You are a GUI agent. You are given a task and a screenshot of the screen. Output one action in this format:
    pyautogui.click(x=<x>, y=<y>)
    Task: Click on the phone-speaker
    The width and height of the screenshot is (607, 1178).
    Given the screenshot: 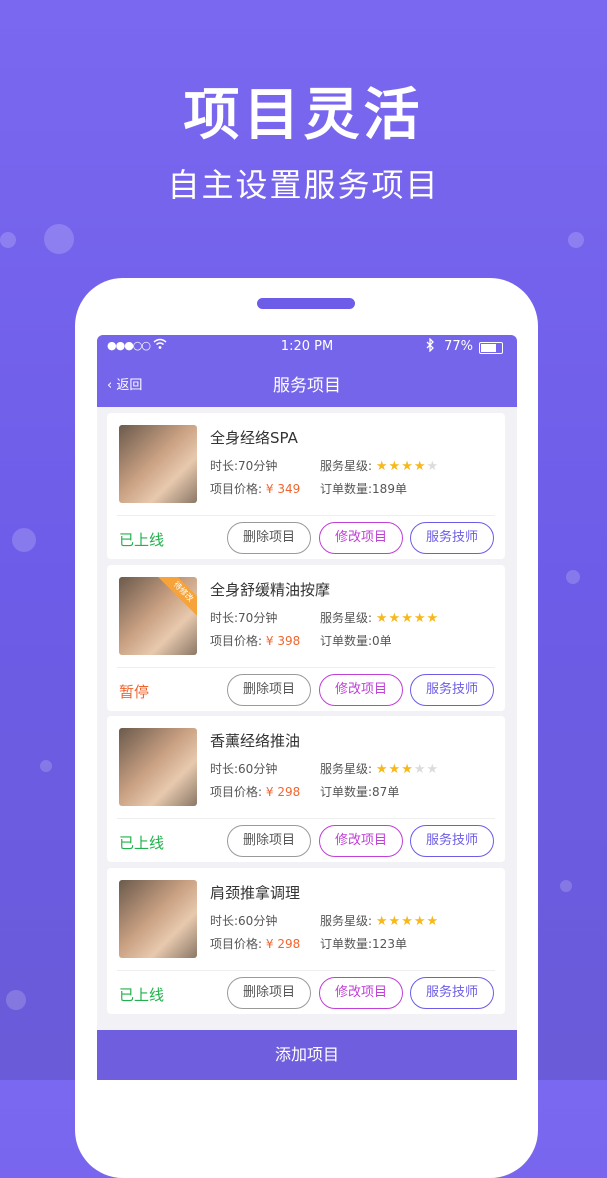 What is the action you would take?
    pyautogui.click(x=306, y=303)
    